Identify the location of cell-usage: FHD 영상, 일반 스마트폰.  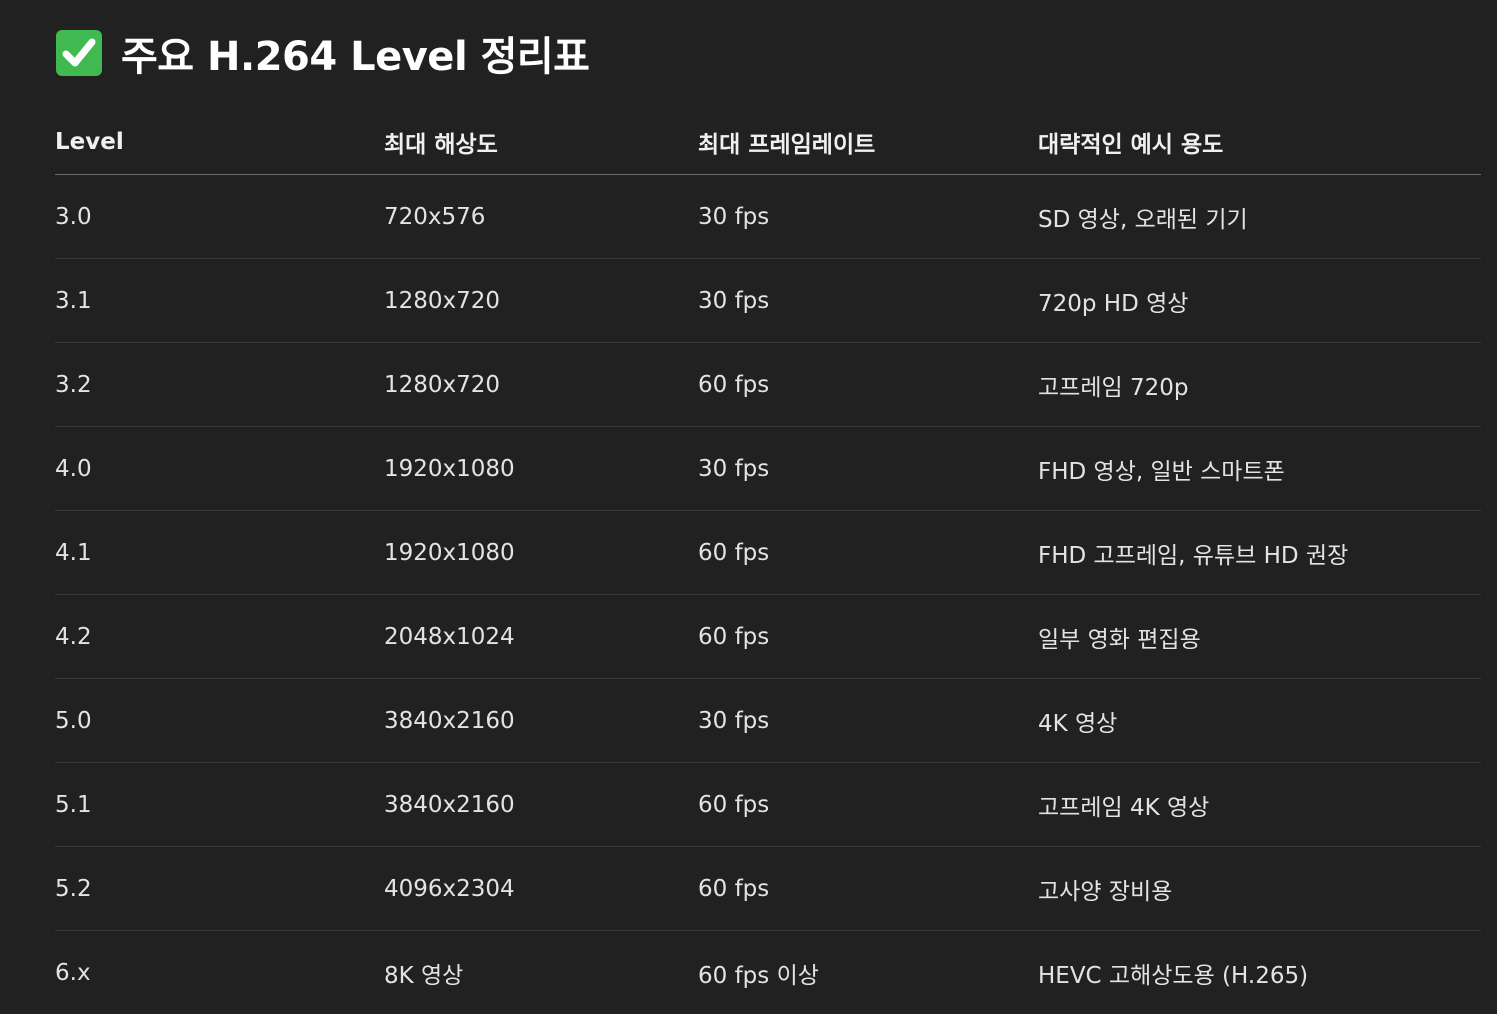
(1161, 471).